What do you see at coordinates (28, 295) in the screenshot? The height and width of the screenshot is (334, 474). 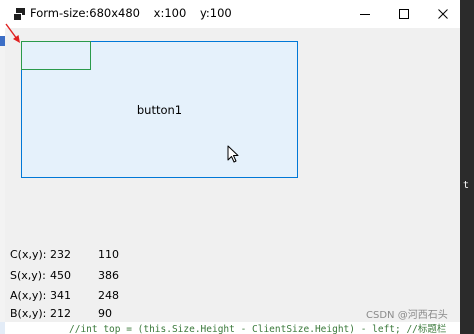 I see `readout-label: A(x,y):` at bounding box center [28, 295].